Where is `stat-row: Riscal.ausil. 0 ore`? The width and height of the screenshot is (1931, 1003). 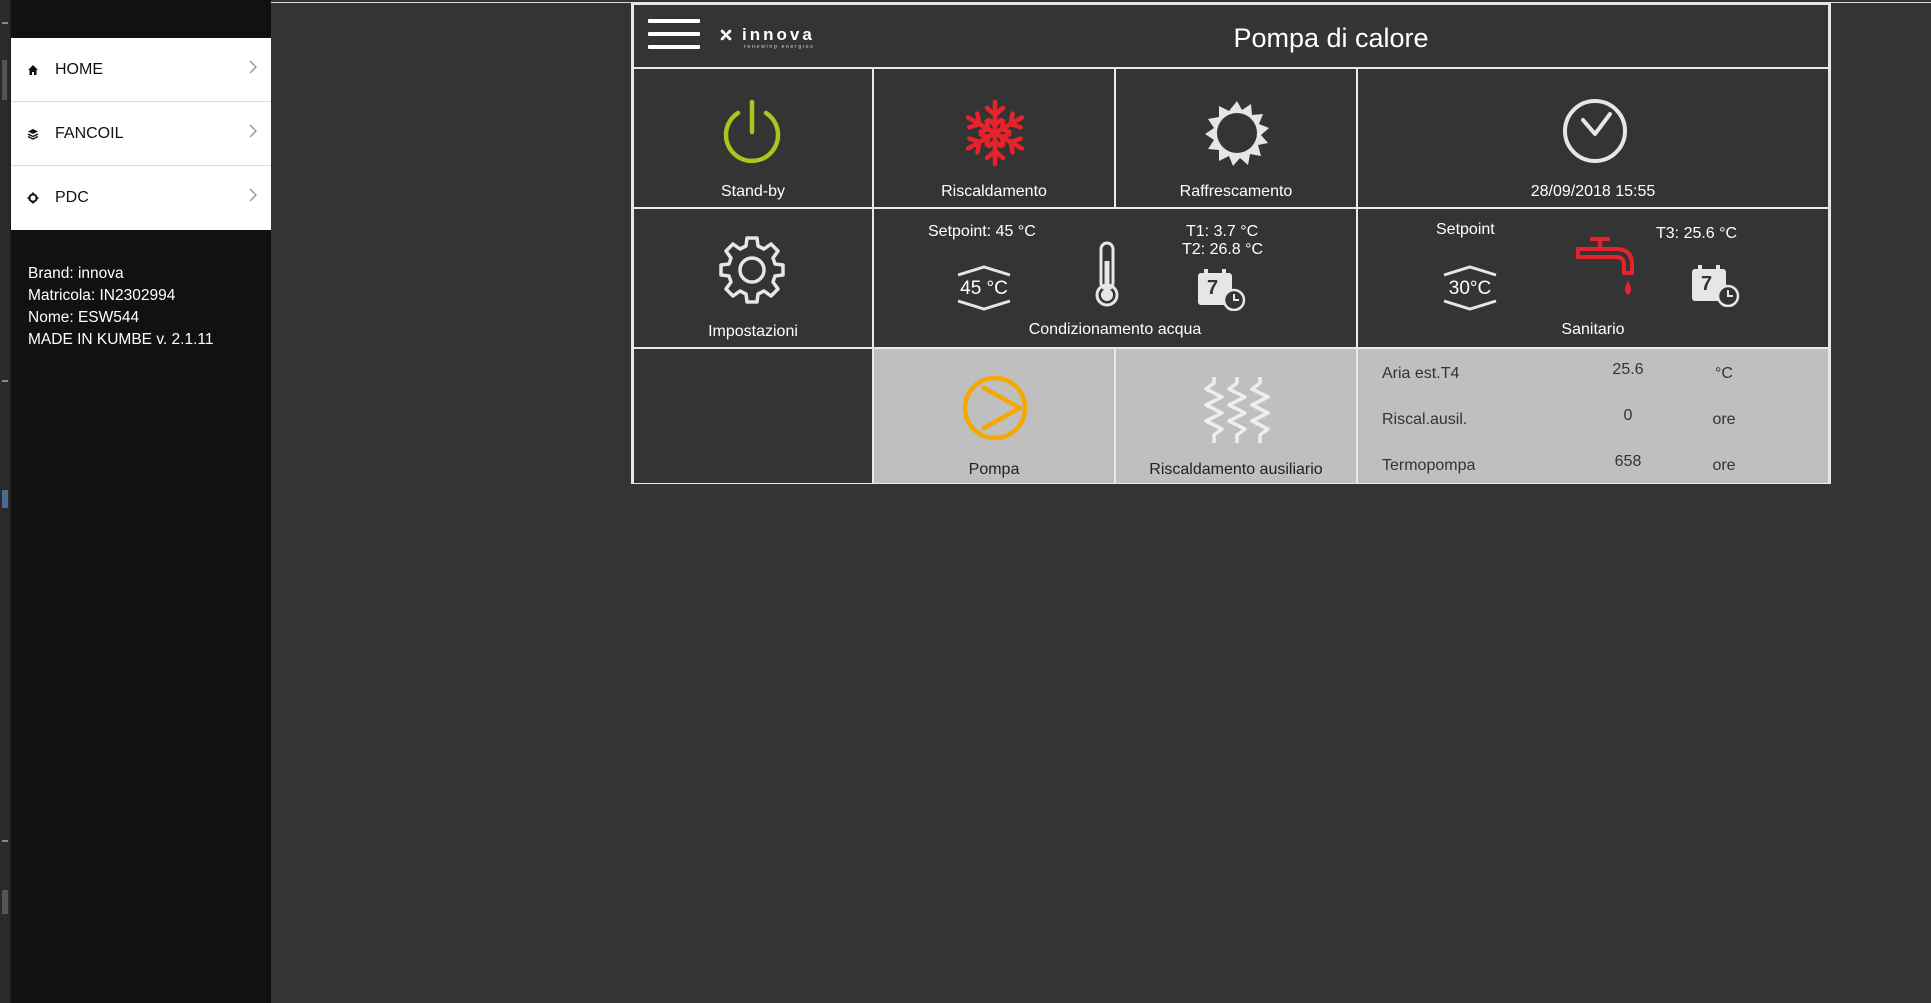
stat-row: Riscal.ausil. 0 ore is located at coordinates (1593, 421).